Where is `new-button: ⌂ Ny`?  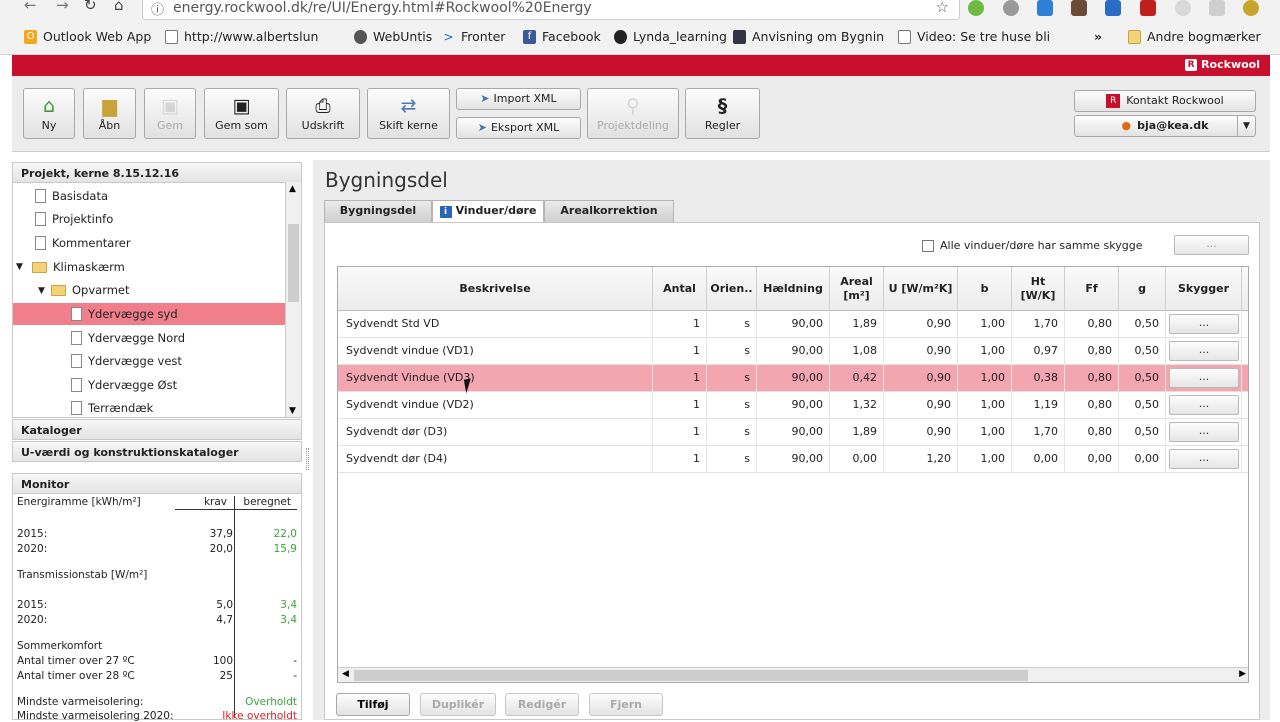 new-button: ⌂ Ny is located at coordinates (49, 113).